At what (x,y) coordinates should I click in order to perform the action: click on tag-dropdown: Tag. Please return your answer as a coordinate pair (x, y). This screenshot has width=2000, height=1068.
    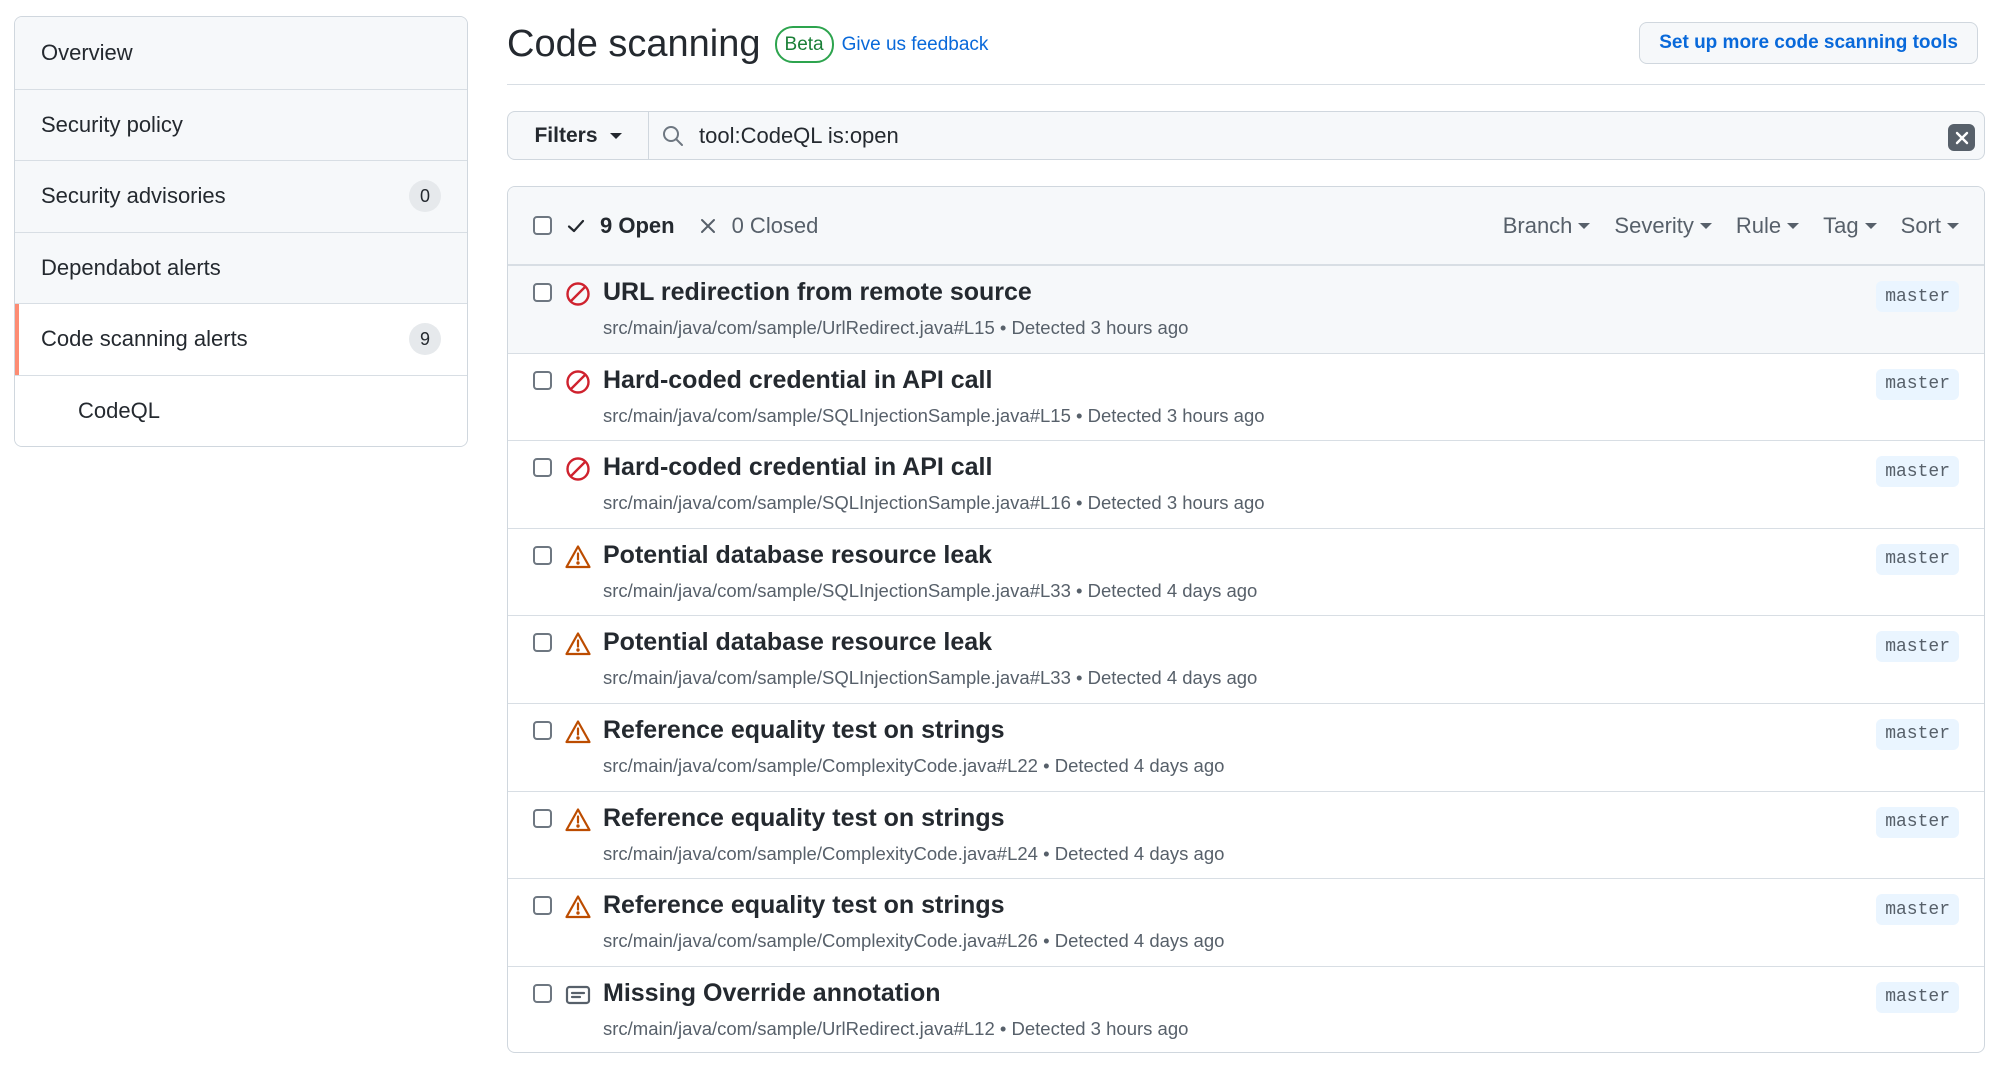
    Looking at the image, I should click on (1850, 226).